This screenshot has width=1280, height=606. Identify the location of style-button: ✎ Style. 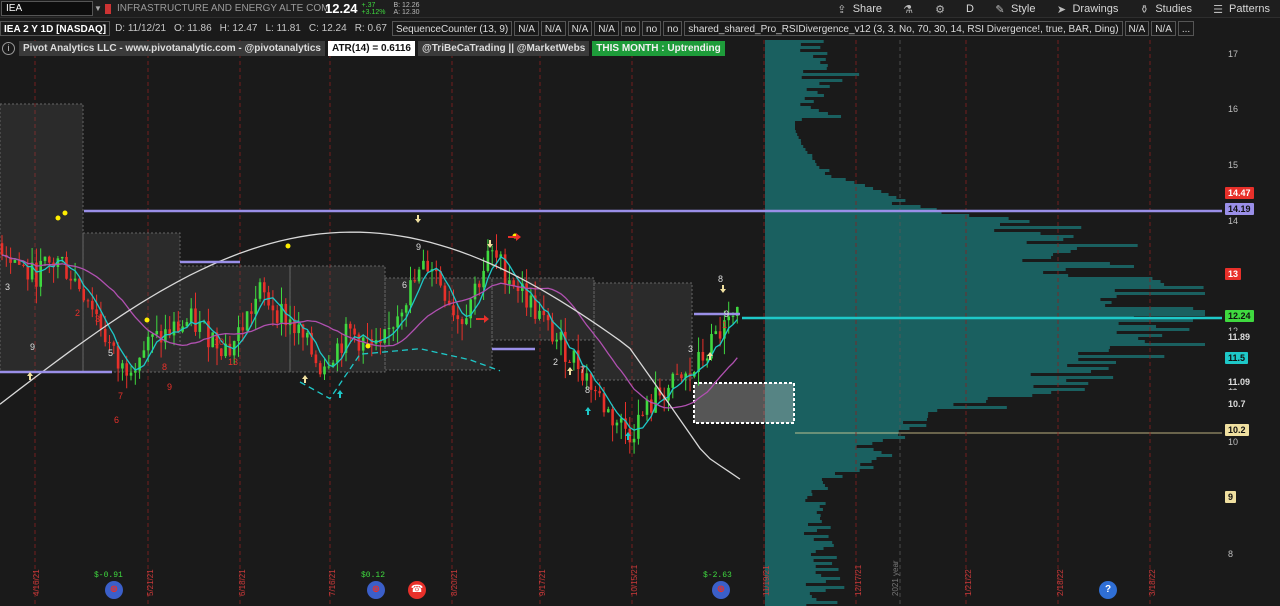
(1014, 9).